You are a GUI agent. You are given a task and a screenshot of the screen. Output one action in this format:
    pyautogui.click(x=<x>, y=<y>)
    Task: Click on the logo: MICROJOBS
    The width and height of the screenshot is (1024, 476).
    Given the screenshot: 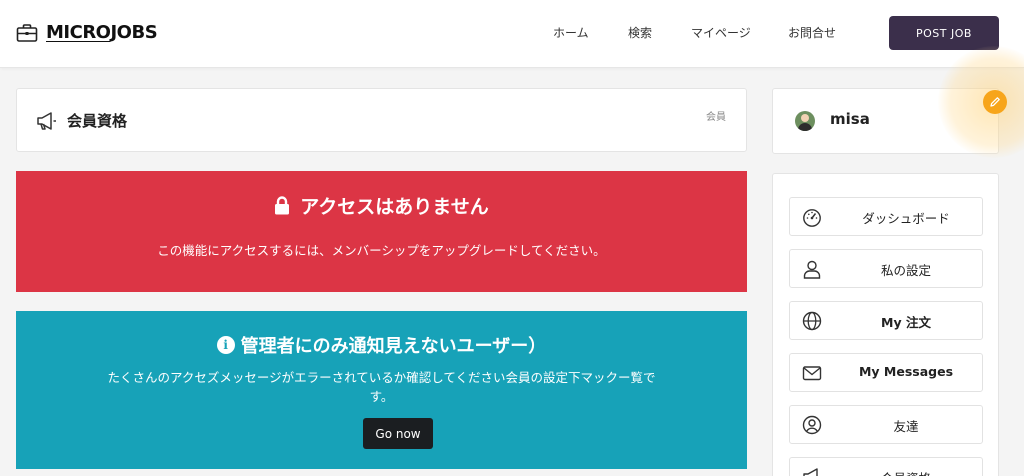 What is the action you would take?
    pyautogui.click(x=87, y=32)
    